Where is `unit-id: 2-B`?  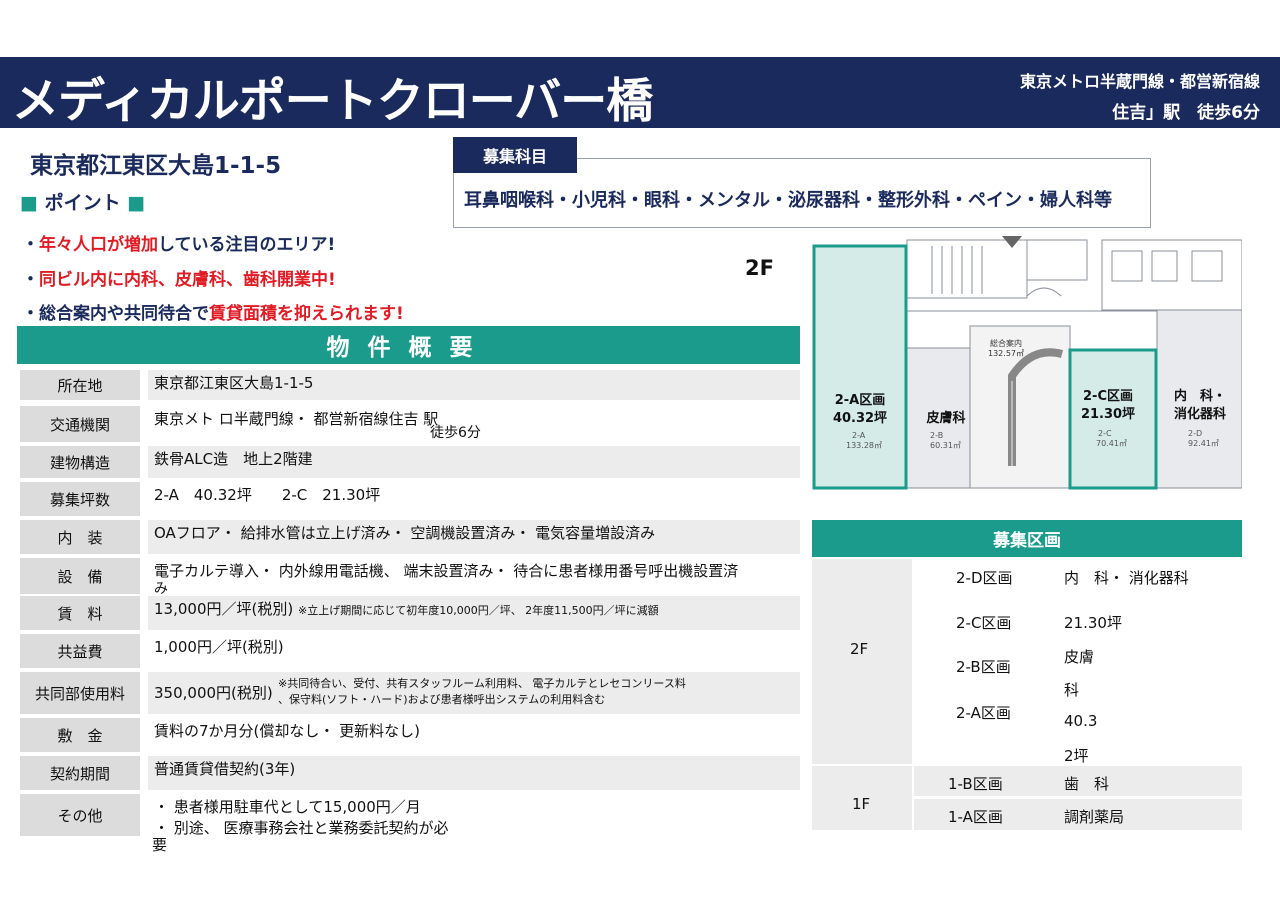 unit-id: 2-B is located at coordinates (936, 435).